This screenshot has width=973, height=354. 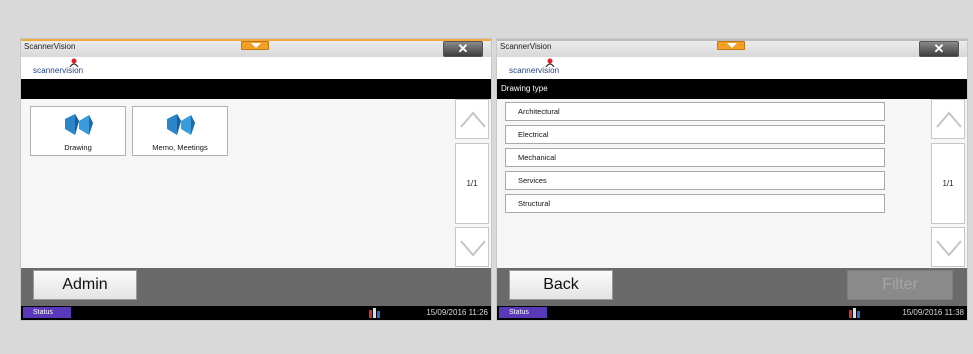 I want to click on admin-button: Admin, so click(x=85, y=285).